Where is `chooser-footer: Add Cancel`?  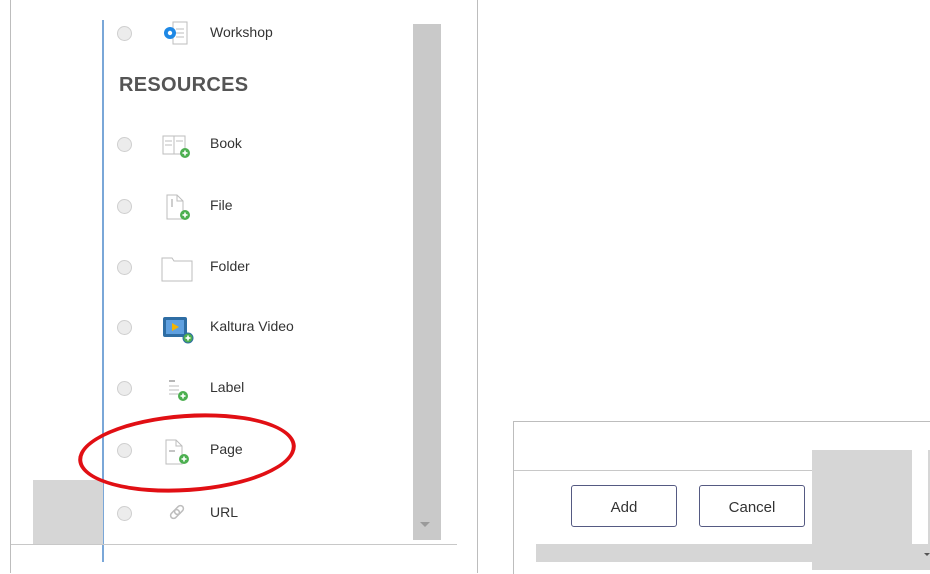 chooser-footer: Add Cancel is located at coordinates (721, 497).